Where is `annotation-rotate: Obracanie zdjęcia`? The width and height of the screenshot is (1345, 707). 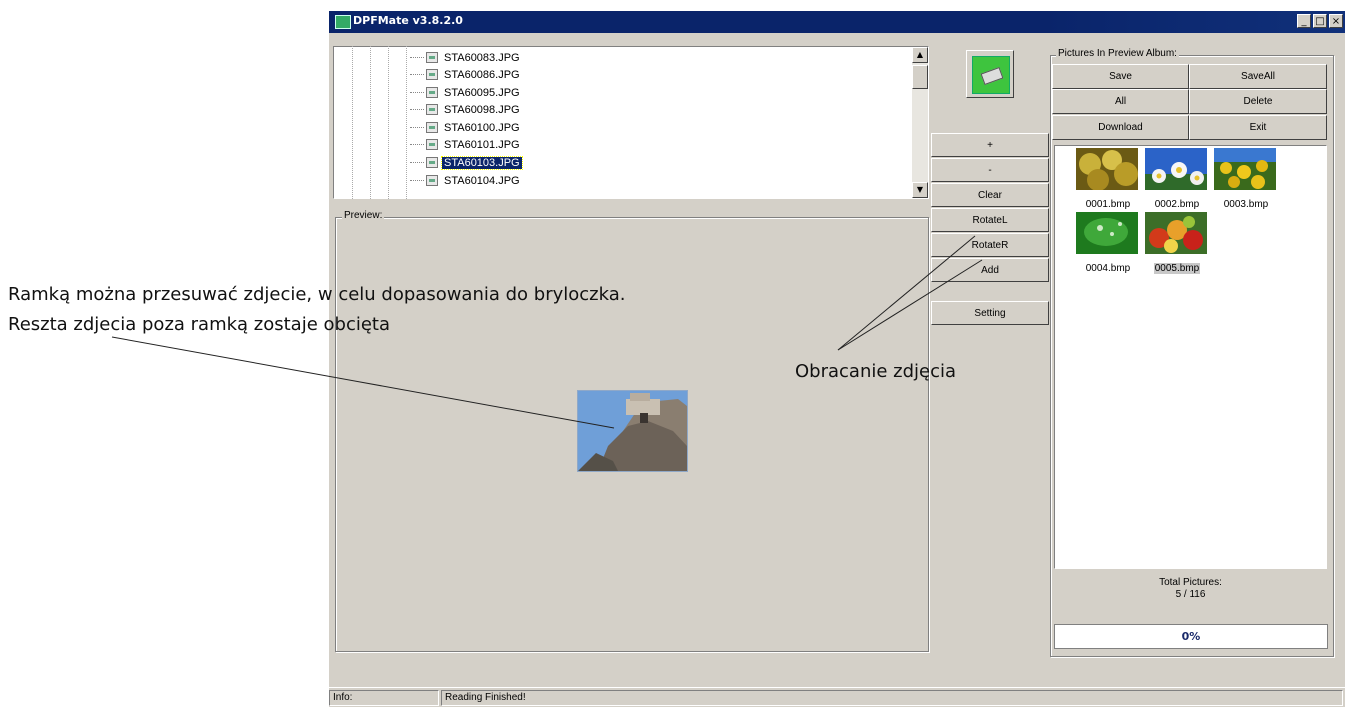
annotation-rotate: Obracanie zdjęcia is located at coordinates (876, 371).